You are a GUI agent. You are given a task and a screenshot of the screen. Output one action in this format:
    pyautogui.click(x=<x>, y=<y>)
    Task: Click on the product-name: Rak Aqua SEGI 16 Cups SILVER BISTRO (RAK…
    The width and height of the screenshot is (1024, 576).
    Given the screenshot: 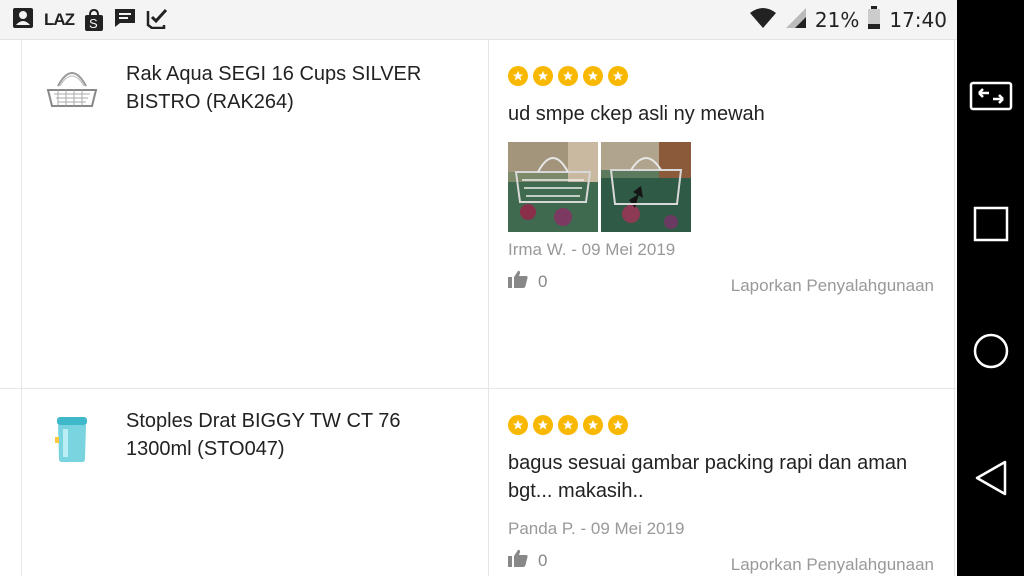 What is the action you would take?
    pyautogui.click(x=296, y=88)
    